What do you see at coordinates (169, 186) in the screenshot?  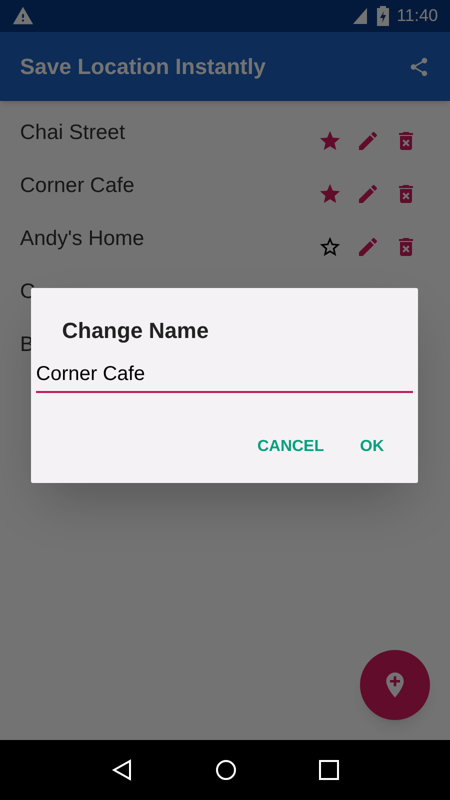 I see `location-name: Corner Cafe` at bounding box center [169, 186].